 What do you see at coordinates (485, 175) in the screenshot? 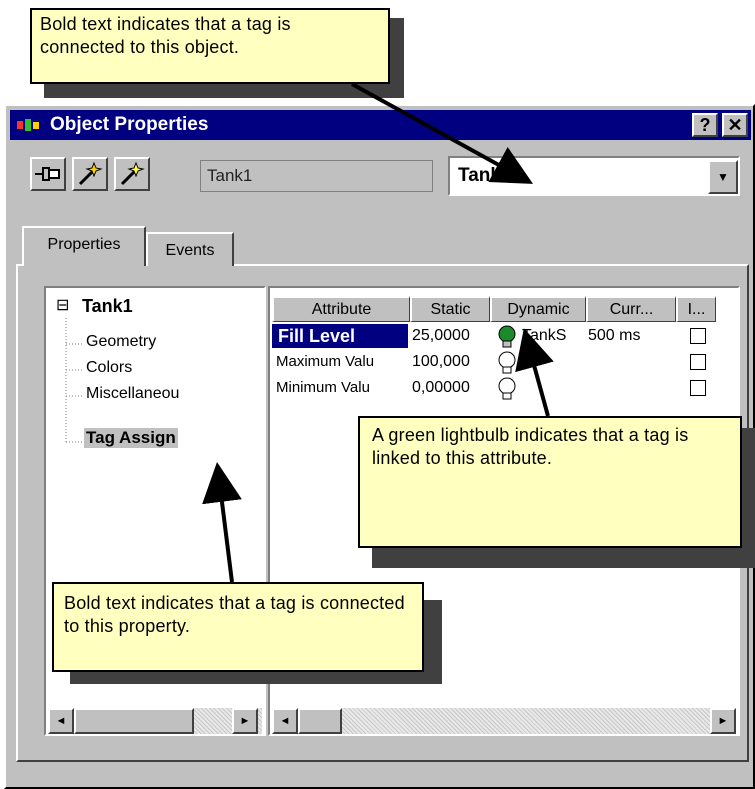
I see `object-select-value: Tank1` at bounding box center [485, 175].